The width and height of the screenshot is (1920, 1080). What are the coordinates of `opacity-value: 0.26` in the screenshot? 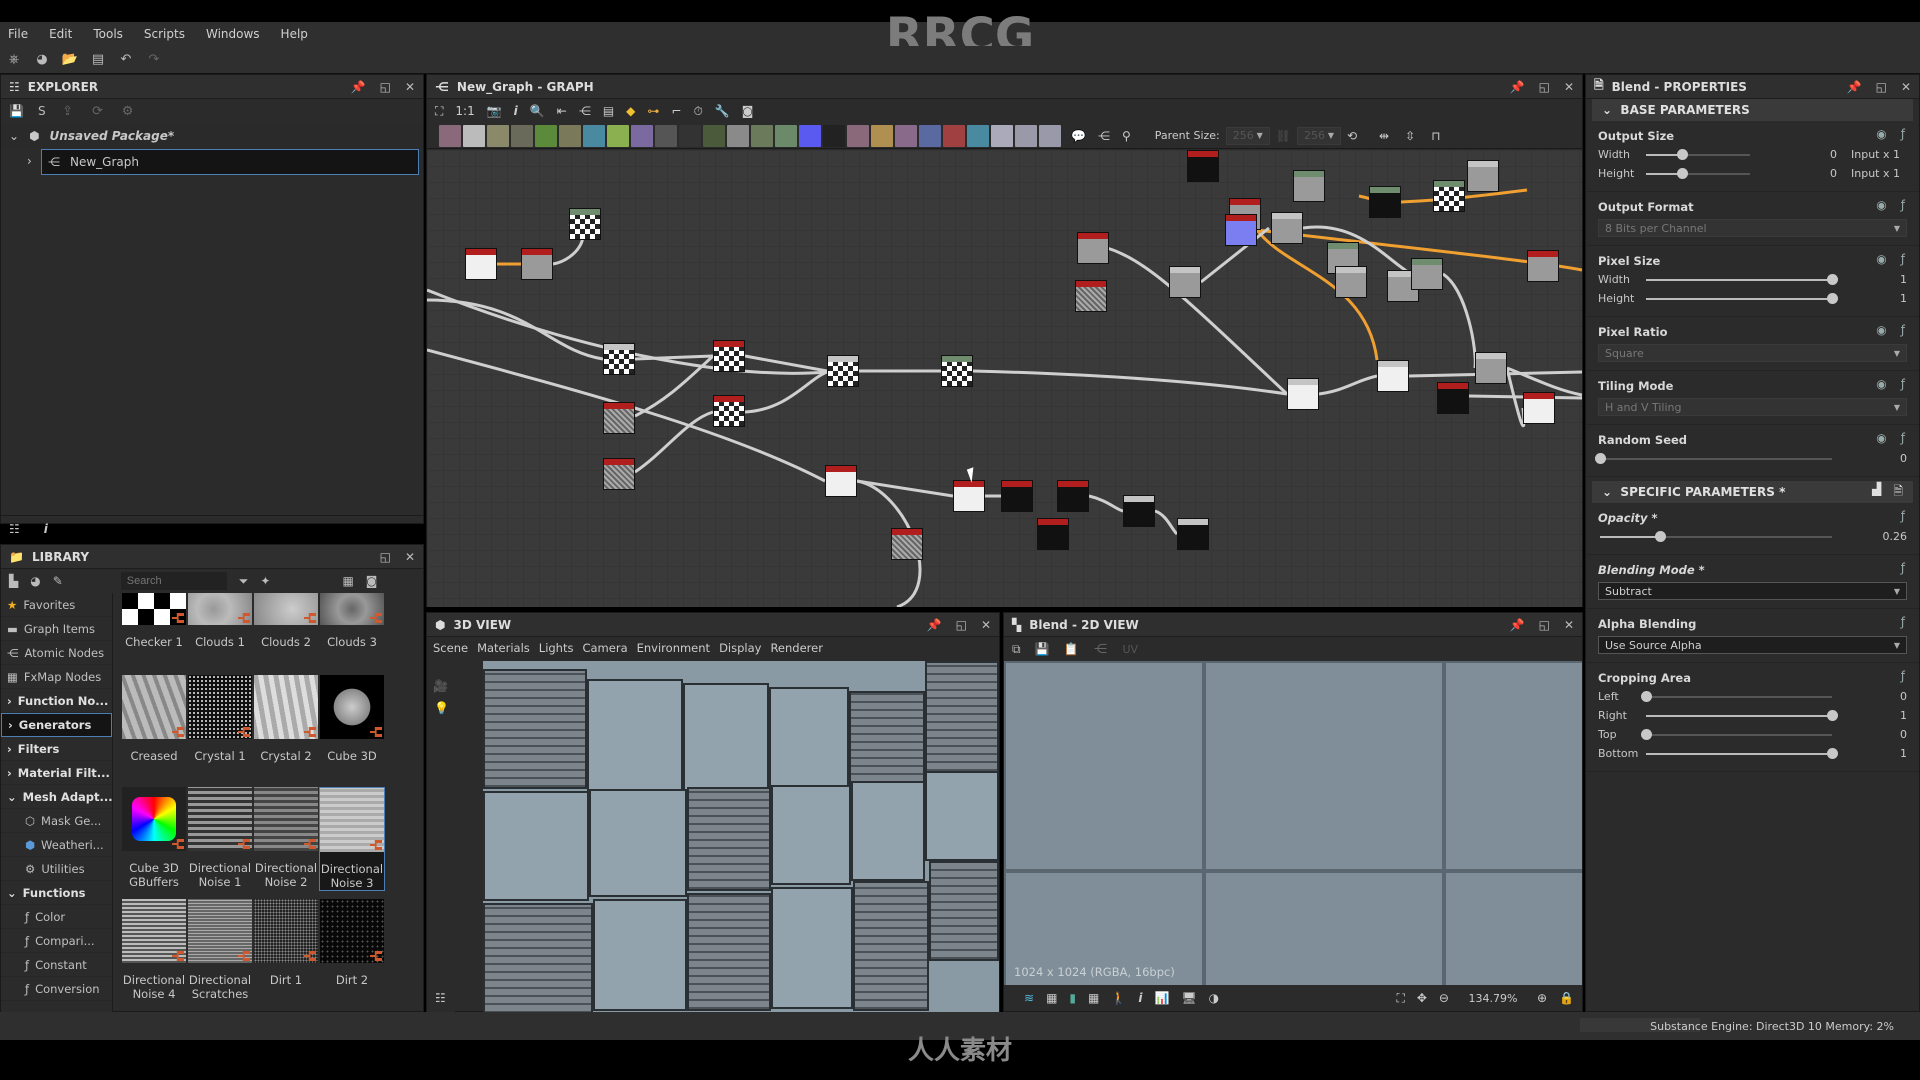 It's located at (1892, 536).